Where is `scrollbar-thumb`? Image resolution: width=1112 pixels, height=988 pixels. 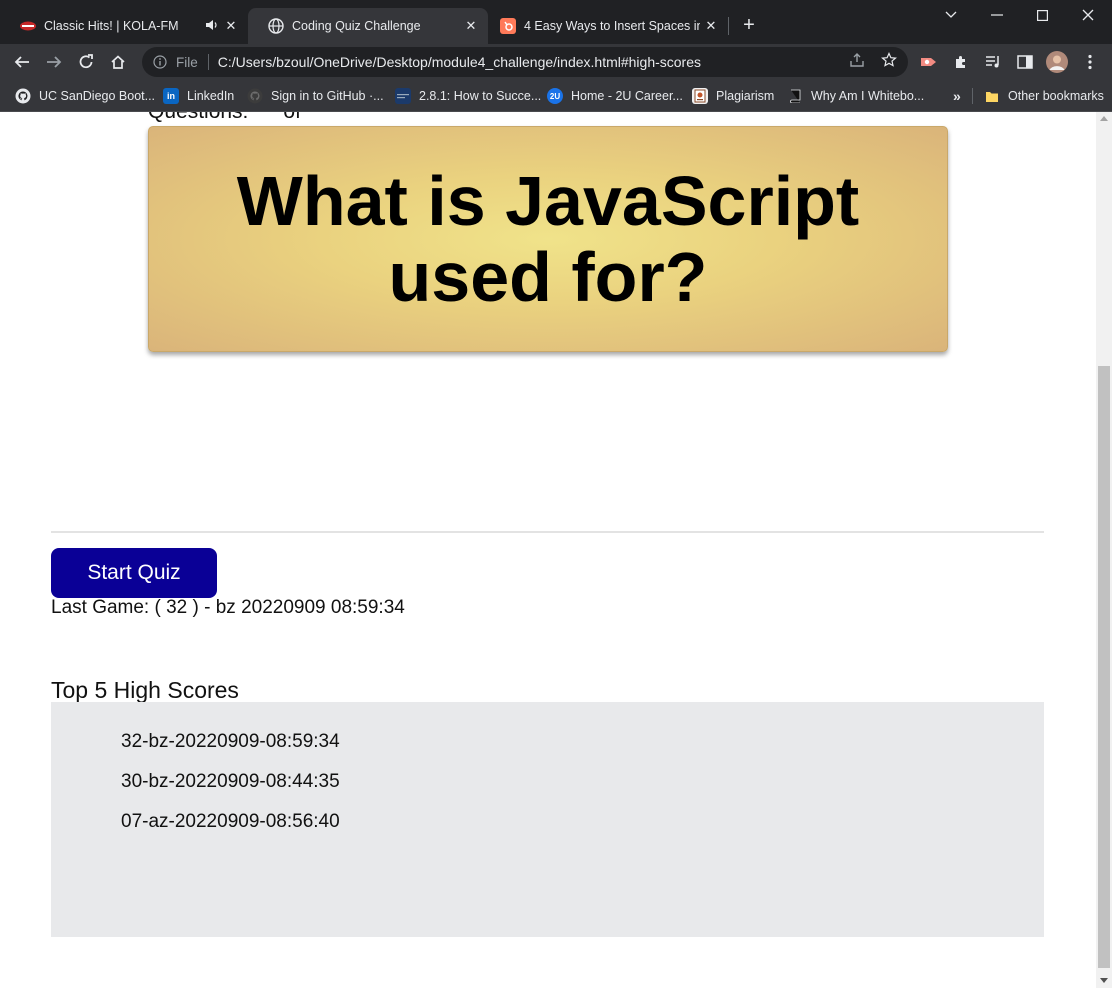 scrollbar-thumb is located at coordinates (1104, 667).